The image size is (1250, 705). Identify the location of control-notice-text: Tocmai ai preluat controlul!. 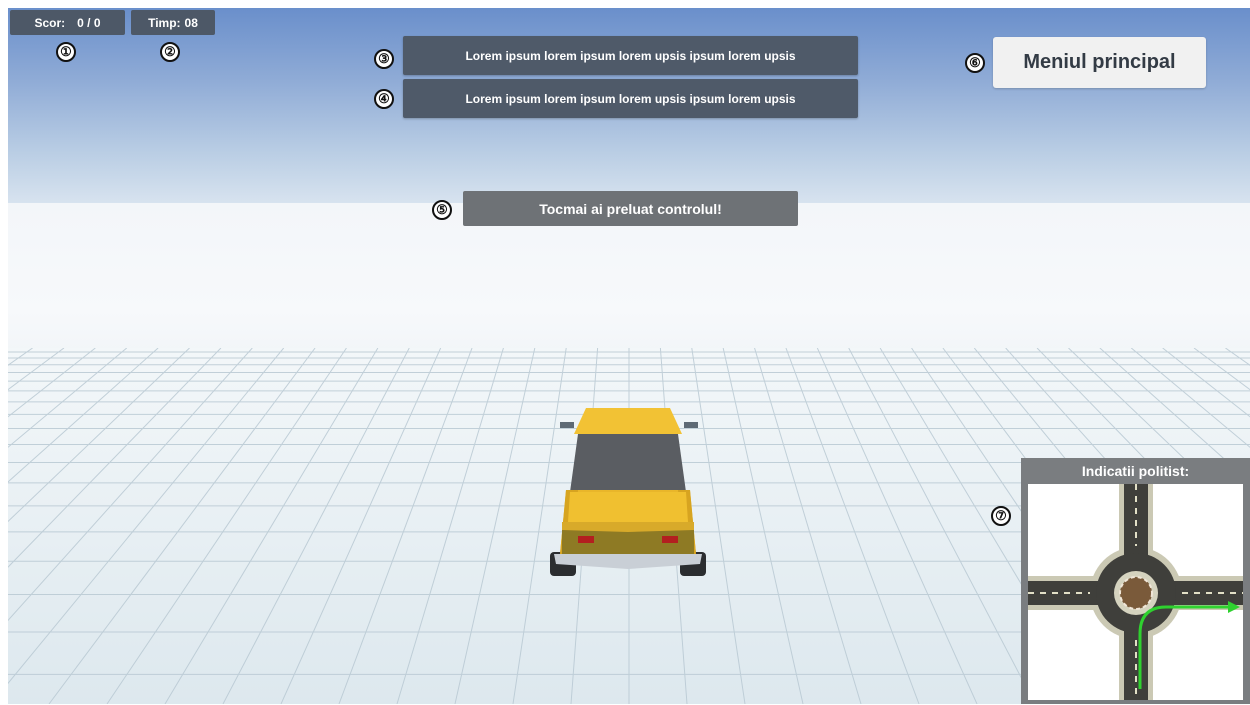
(630, 208).